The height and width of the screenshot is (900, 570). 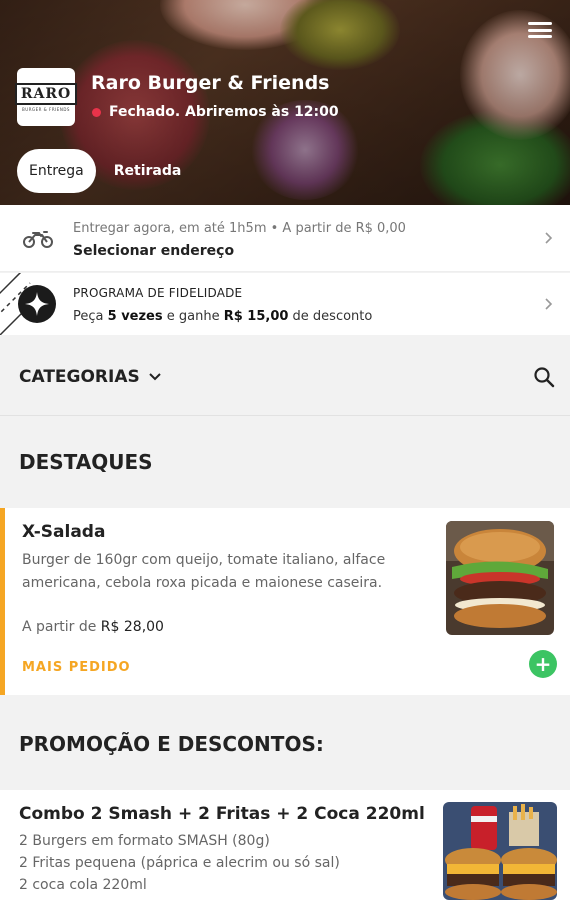 What do you see at coordinates (93, 627) in the screenshot?
I see `product-price: A partir de R$ 28,00` at bounding box center [93, 627].